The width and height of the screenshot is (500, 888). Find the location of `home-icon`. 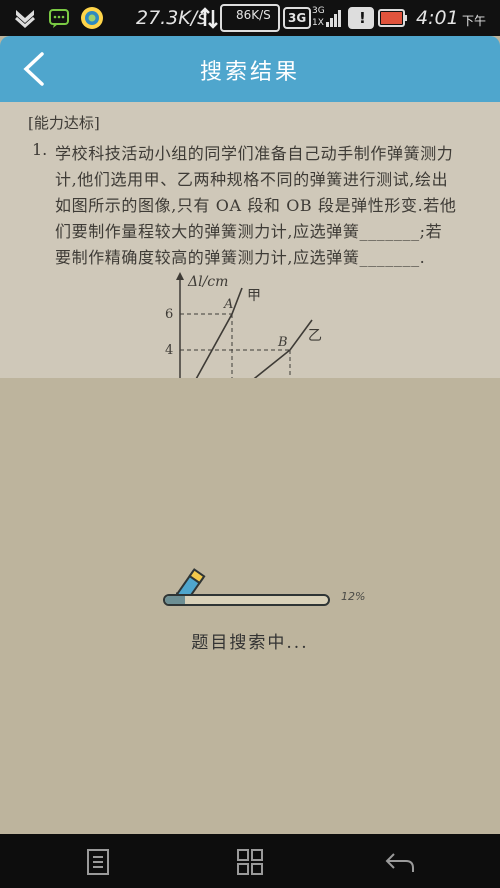

home-icon is located at coordinates (250, 862).